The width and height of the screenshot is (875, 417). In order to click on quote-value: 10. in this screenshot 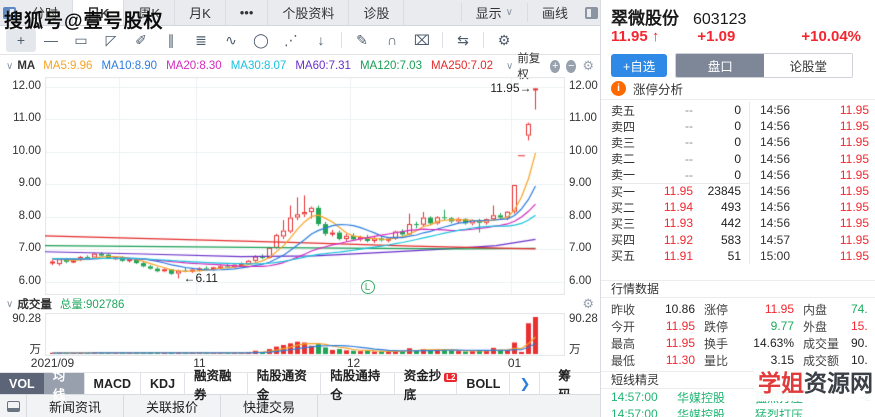, I will do `click(859, 360)`.